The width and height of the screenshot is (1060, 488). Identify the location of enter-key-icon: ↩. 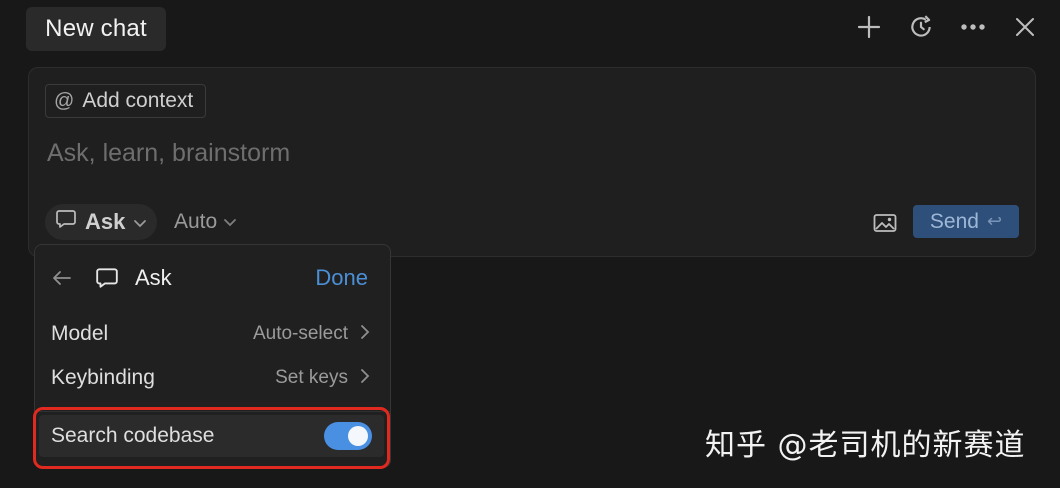
(994, 221).